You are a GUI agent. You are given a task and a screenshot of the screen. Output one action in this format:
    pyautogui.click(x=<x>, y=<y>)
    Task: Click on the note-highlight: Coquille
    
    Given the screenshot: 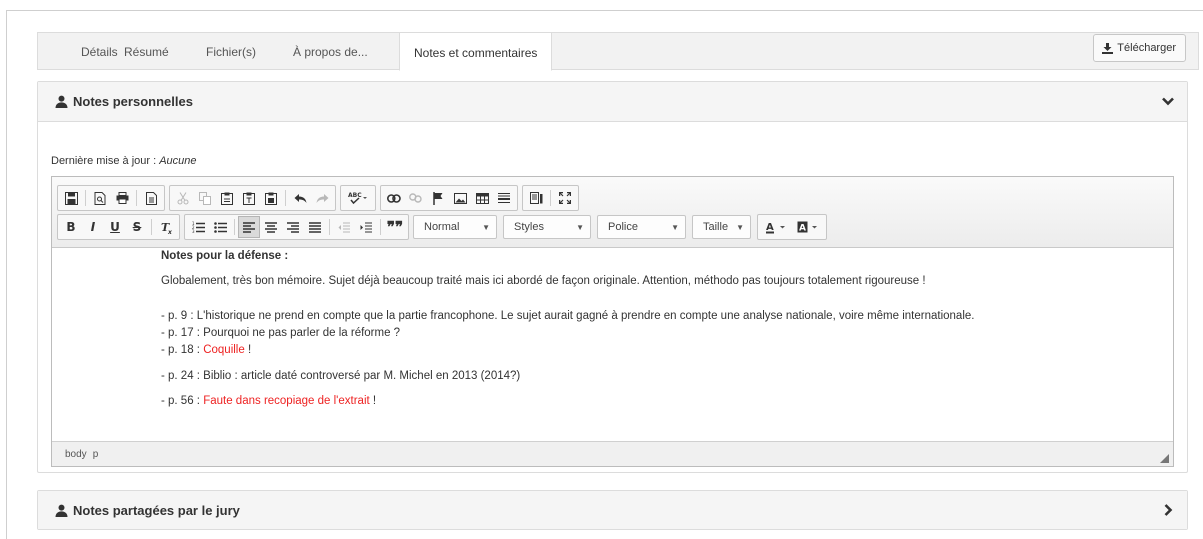 What is the action you would take?
    pyautogui.click(x=224, y=350)
    